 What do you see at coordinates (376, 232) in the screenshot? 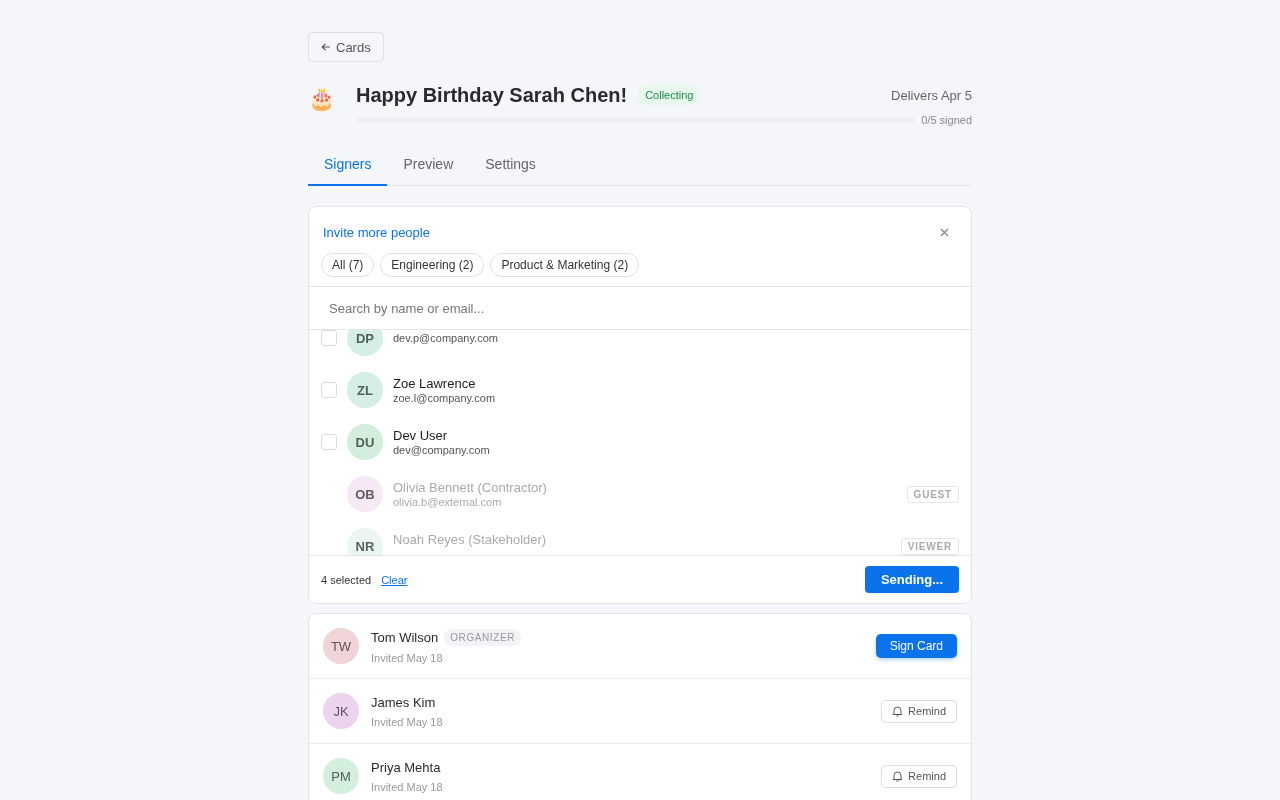
I see `panel-title: Invite more people` at bounding box center [376, 232].